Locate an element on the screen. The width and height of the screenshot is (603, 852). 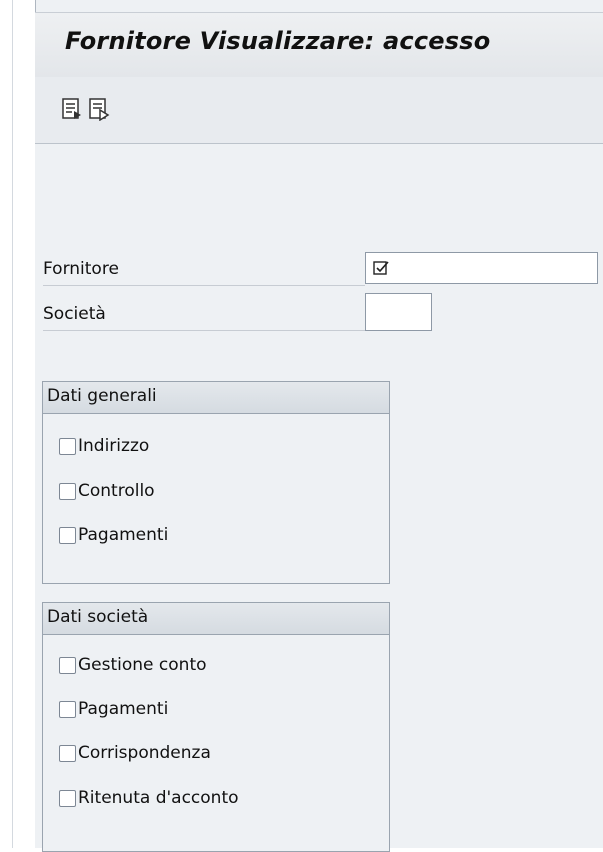
window-left-border is located at coordinates (6, 424).